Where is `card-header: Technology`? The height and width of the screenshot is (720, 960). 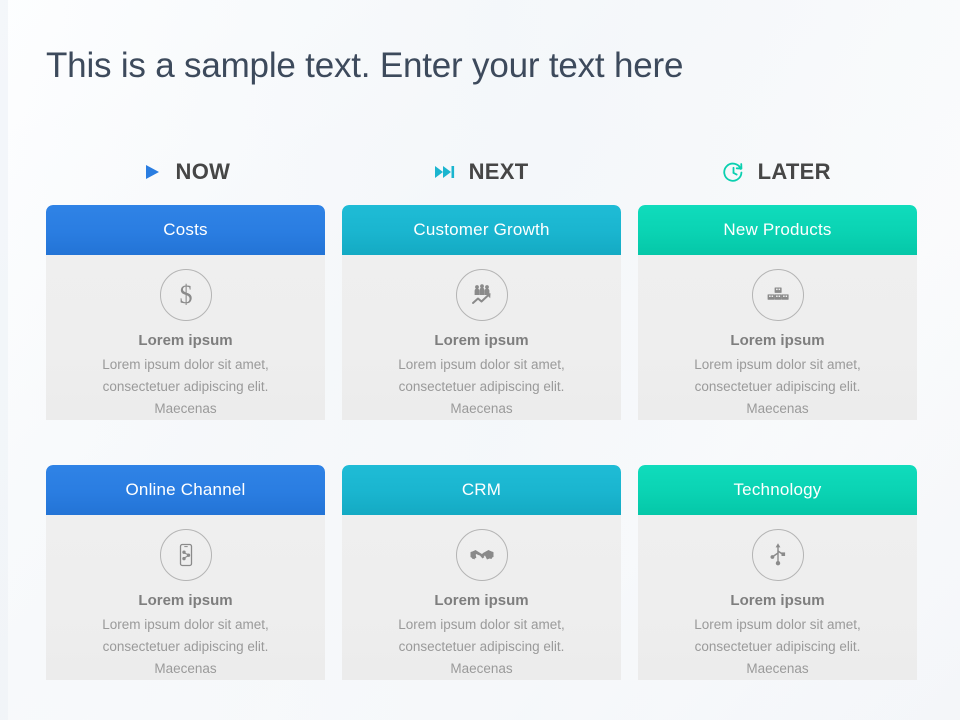
card-header: Technology is located at coordinates (777, 490).